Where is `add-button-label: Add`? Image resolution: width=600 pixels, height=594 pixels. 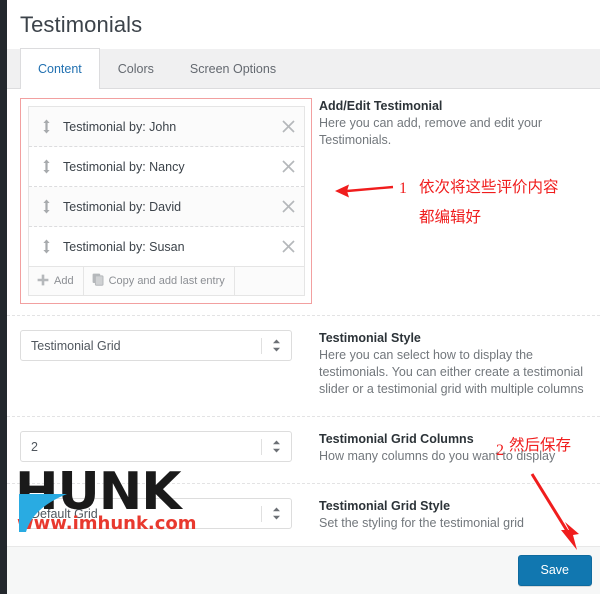 add-button-label: Add is located at coordinates (64, 281).